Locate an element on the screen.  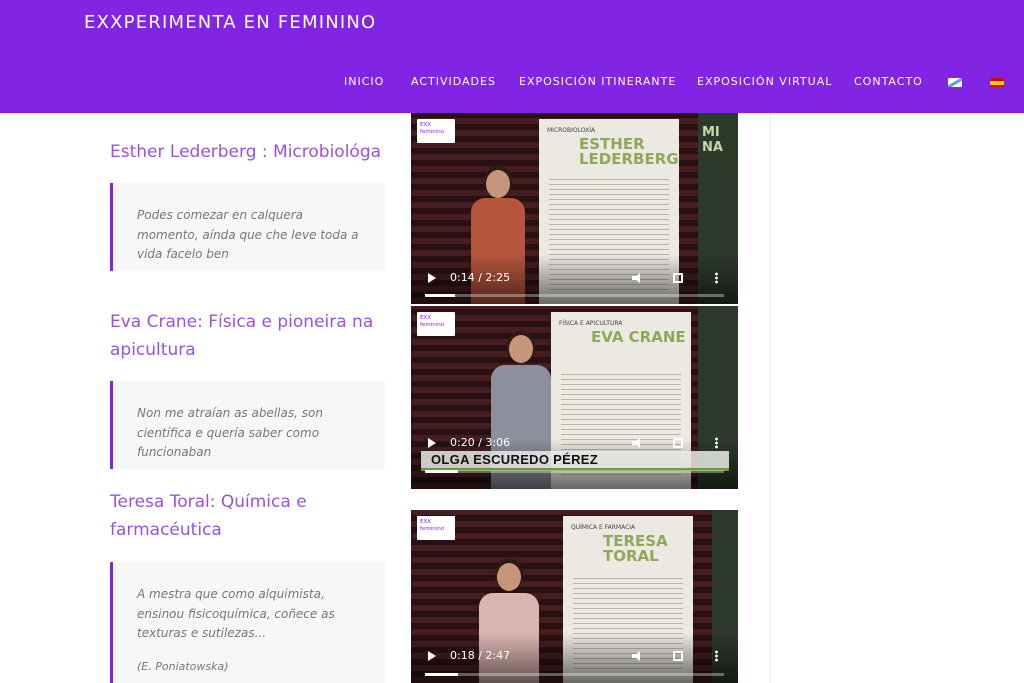
entry-title-esther-lederberg: Esther Lederberg : Microbiológa is located at coordinates (246, 152).